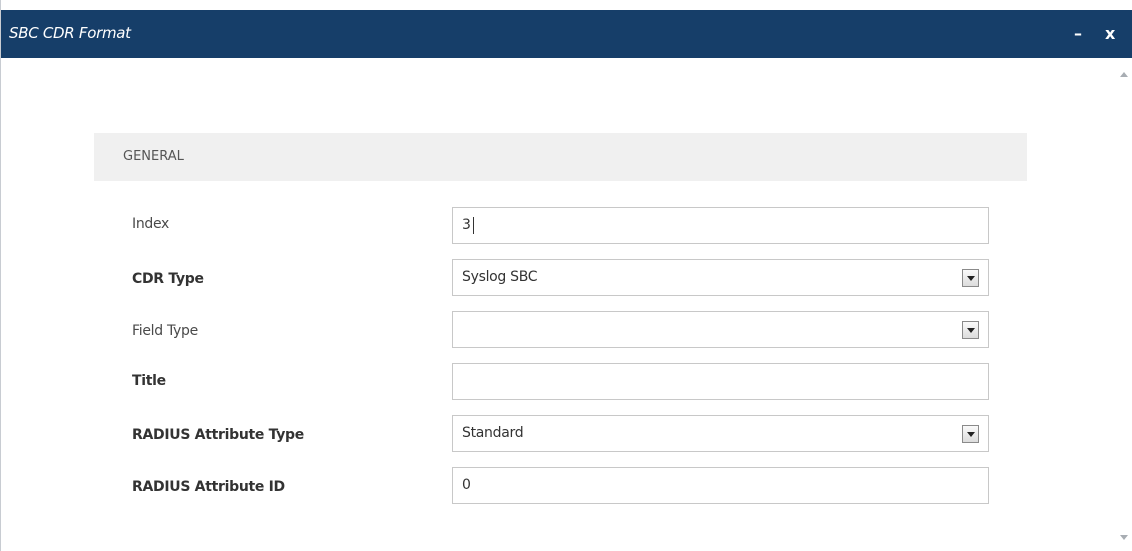  What do you see at coordinates (151, 224) in the screenshot?
I see `index-label: Index` at bounding box center [151, 224].